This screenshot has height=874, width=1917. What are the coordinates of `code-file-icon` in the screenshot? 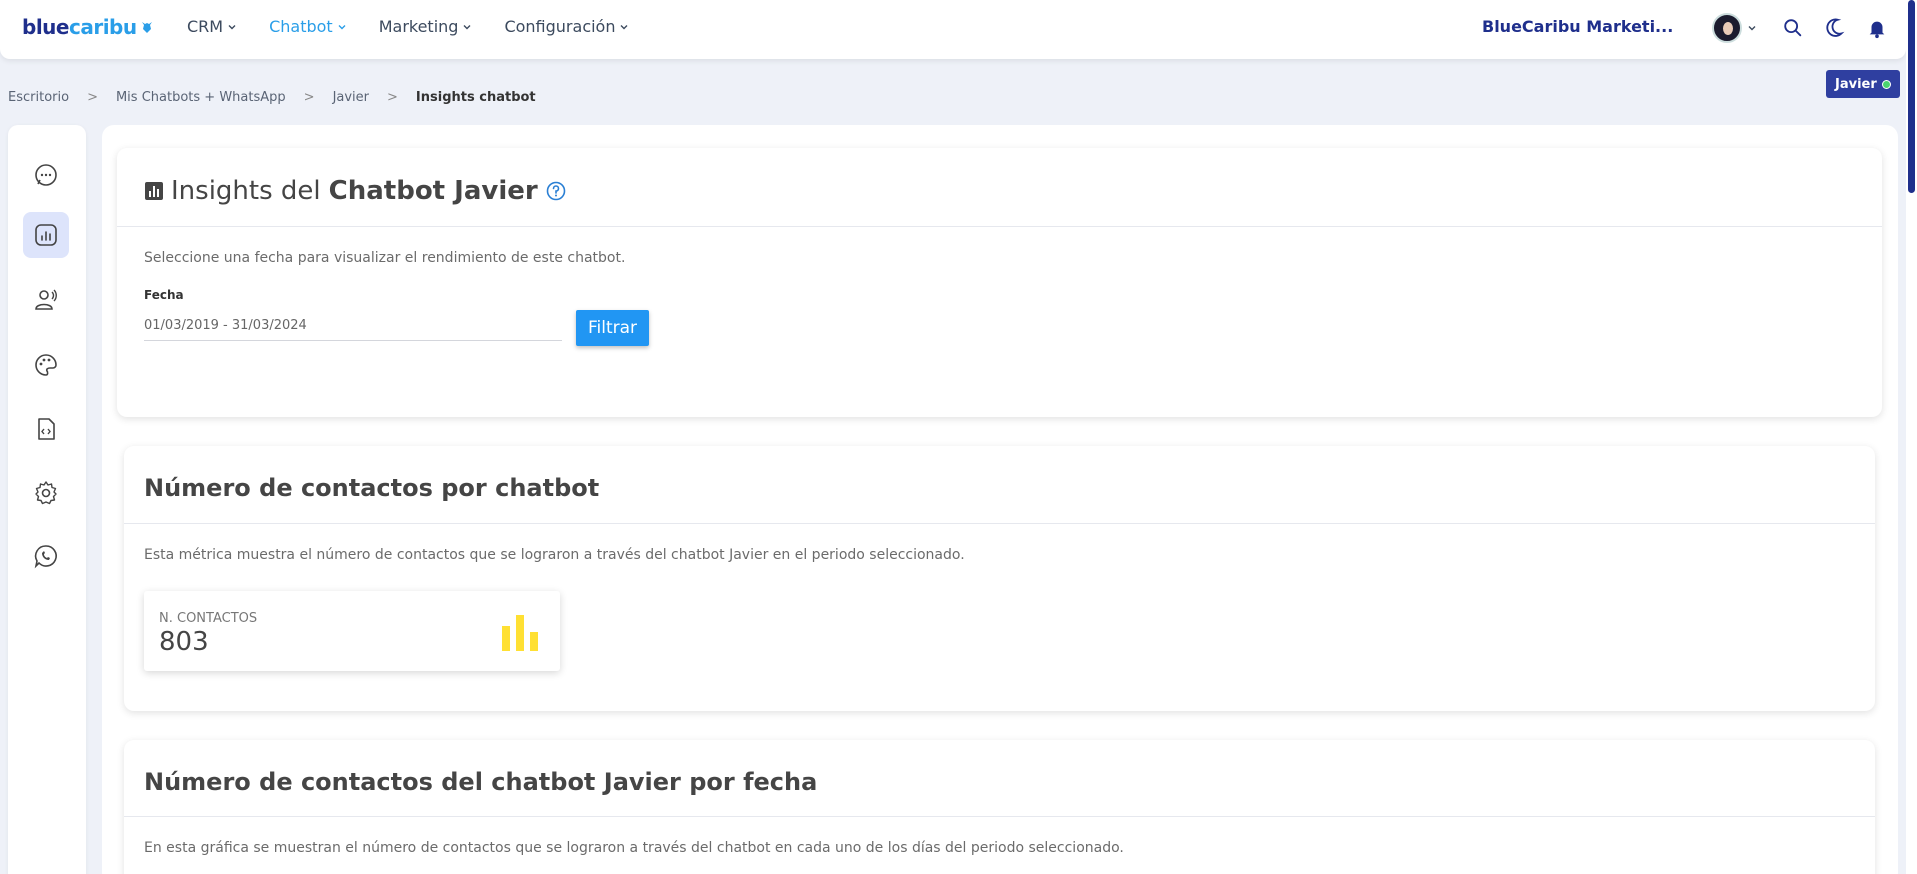 It's located at (46, 429).